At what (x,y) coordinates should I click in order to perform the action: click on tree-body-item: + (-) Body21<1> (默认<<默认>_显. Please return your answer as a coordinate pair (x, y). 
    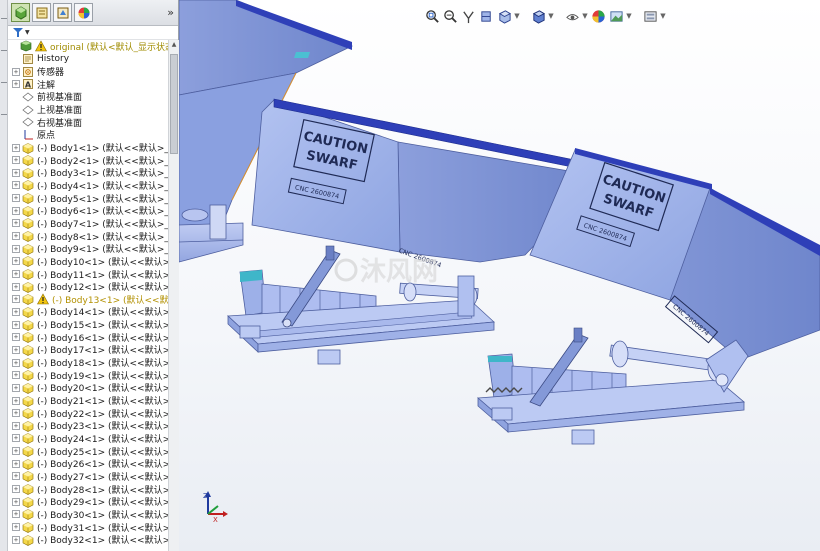
    Looking at the image, I should click on (95, 400).